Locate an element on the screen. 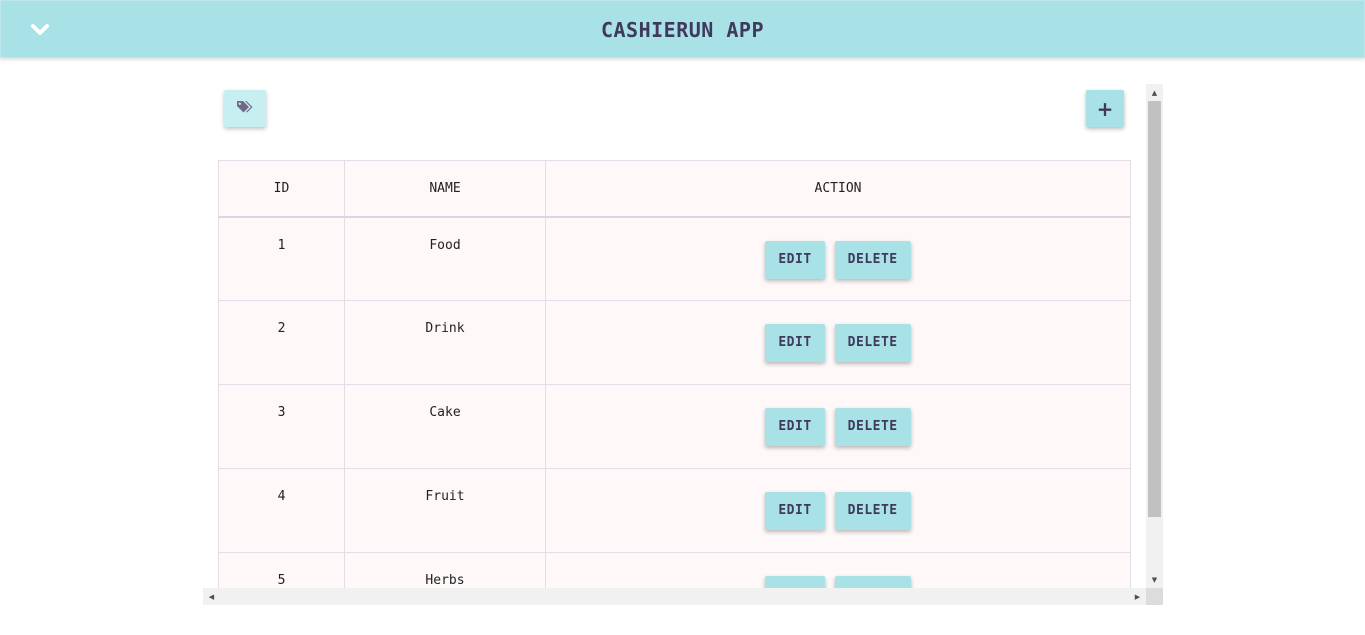 The height and width of the screenshot is (635, 1365). table-row: 3 Cake EDIT DELETE is located at coordinates (674, 426).